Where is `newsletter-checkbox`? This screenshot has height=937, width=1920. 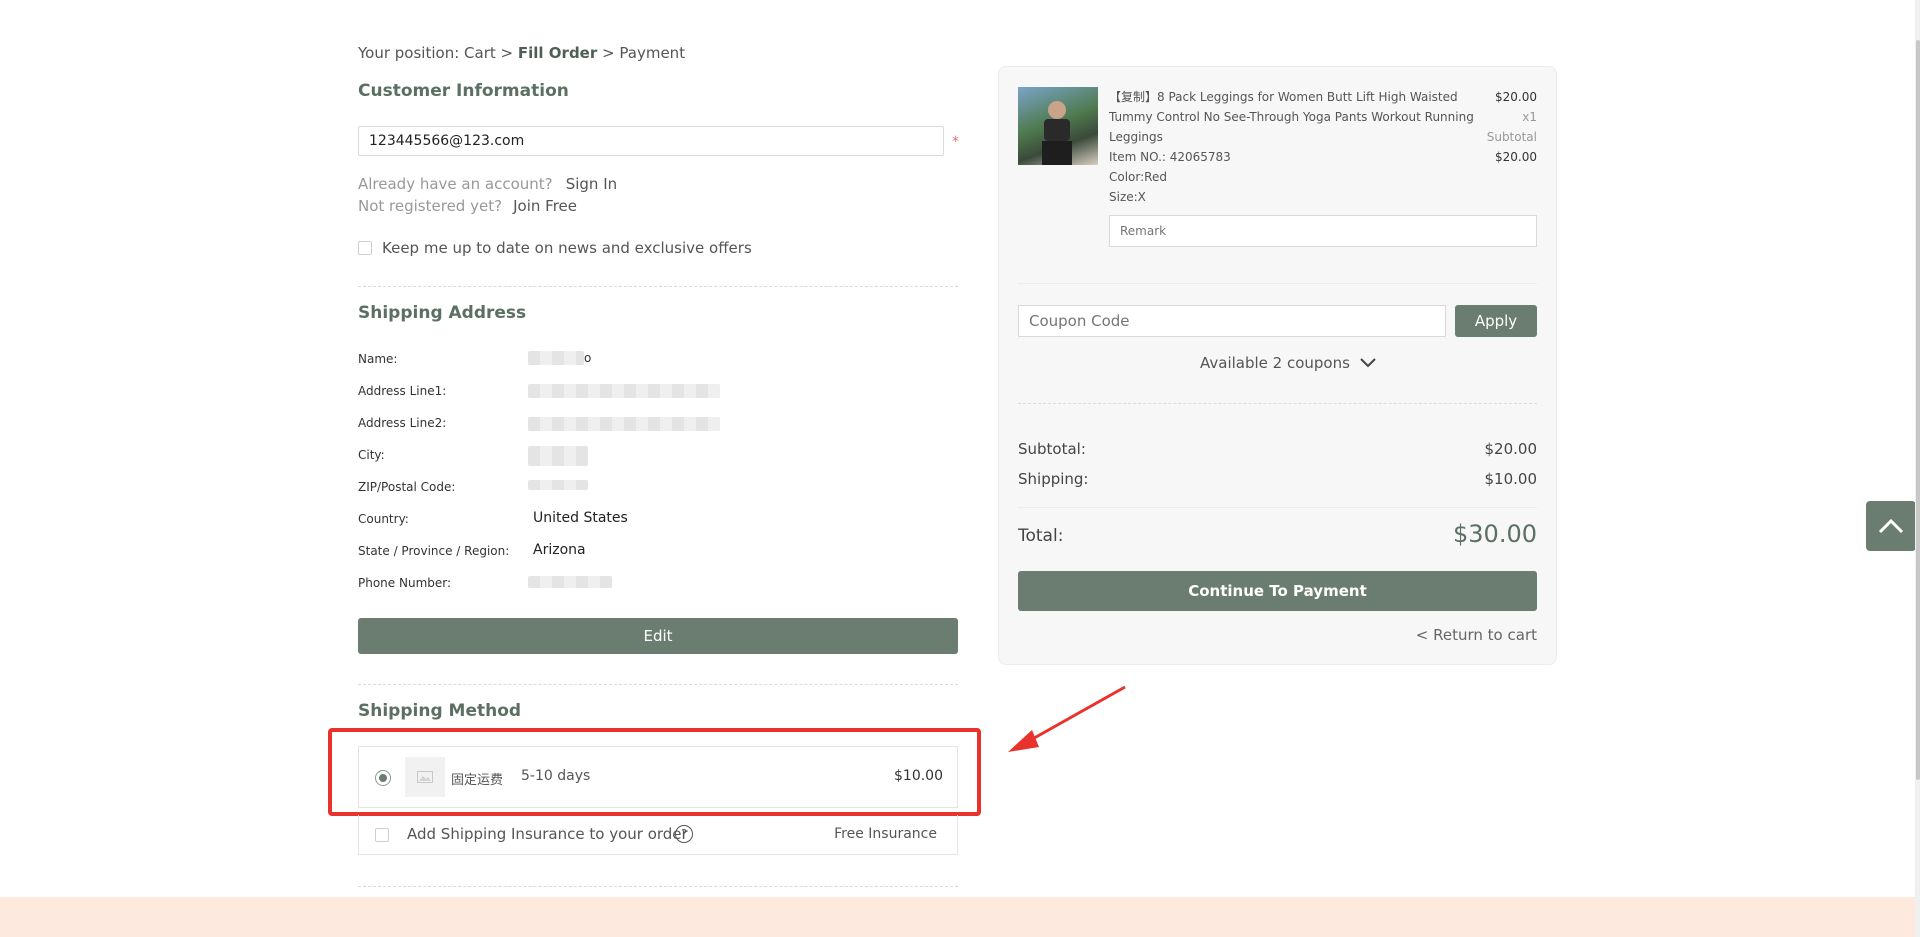
newsletter-checkbox is located at coordinates (365, 248).